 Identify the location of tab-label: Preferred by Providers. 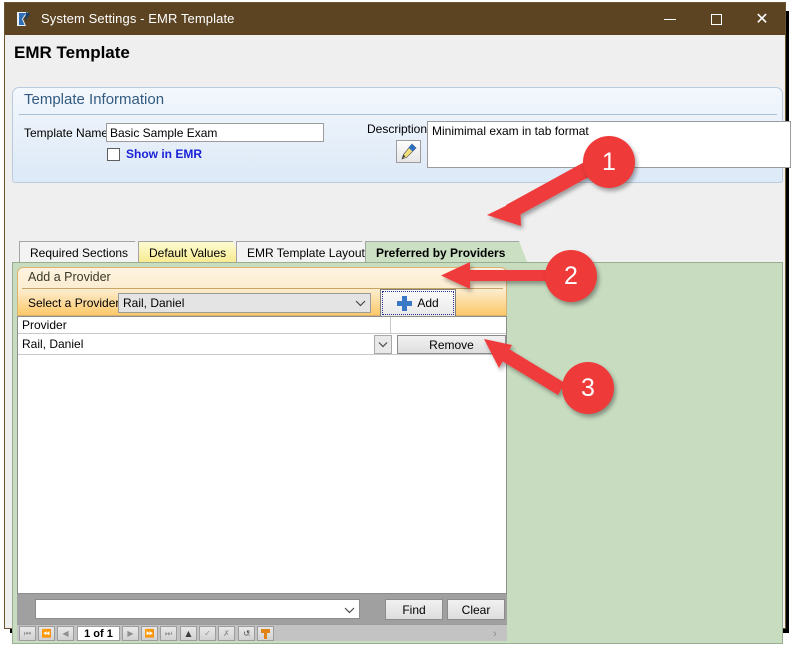
(441, 253).